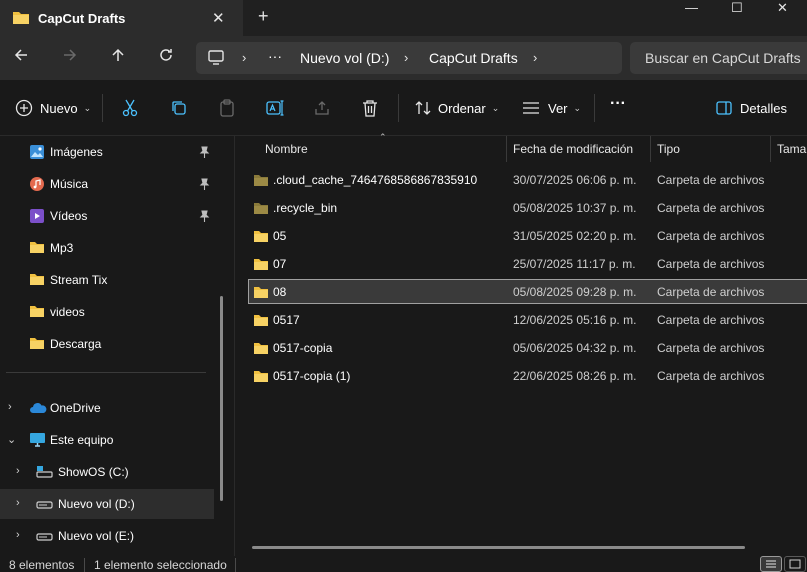 This screenshot has width=807, height=572. I want to click on view-list-icon, so click(531, 108).